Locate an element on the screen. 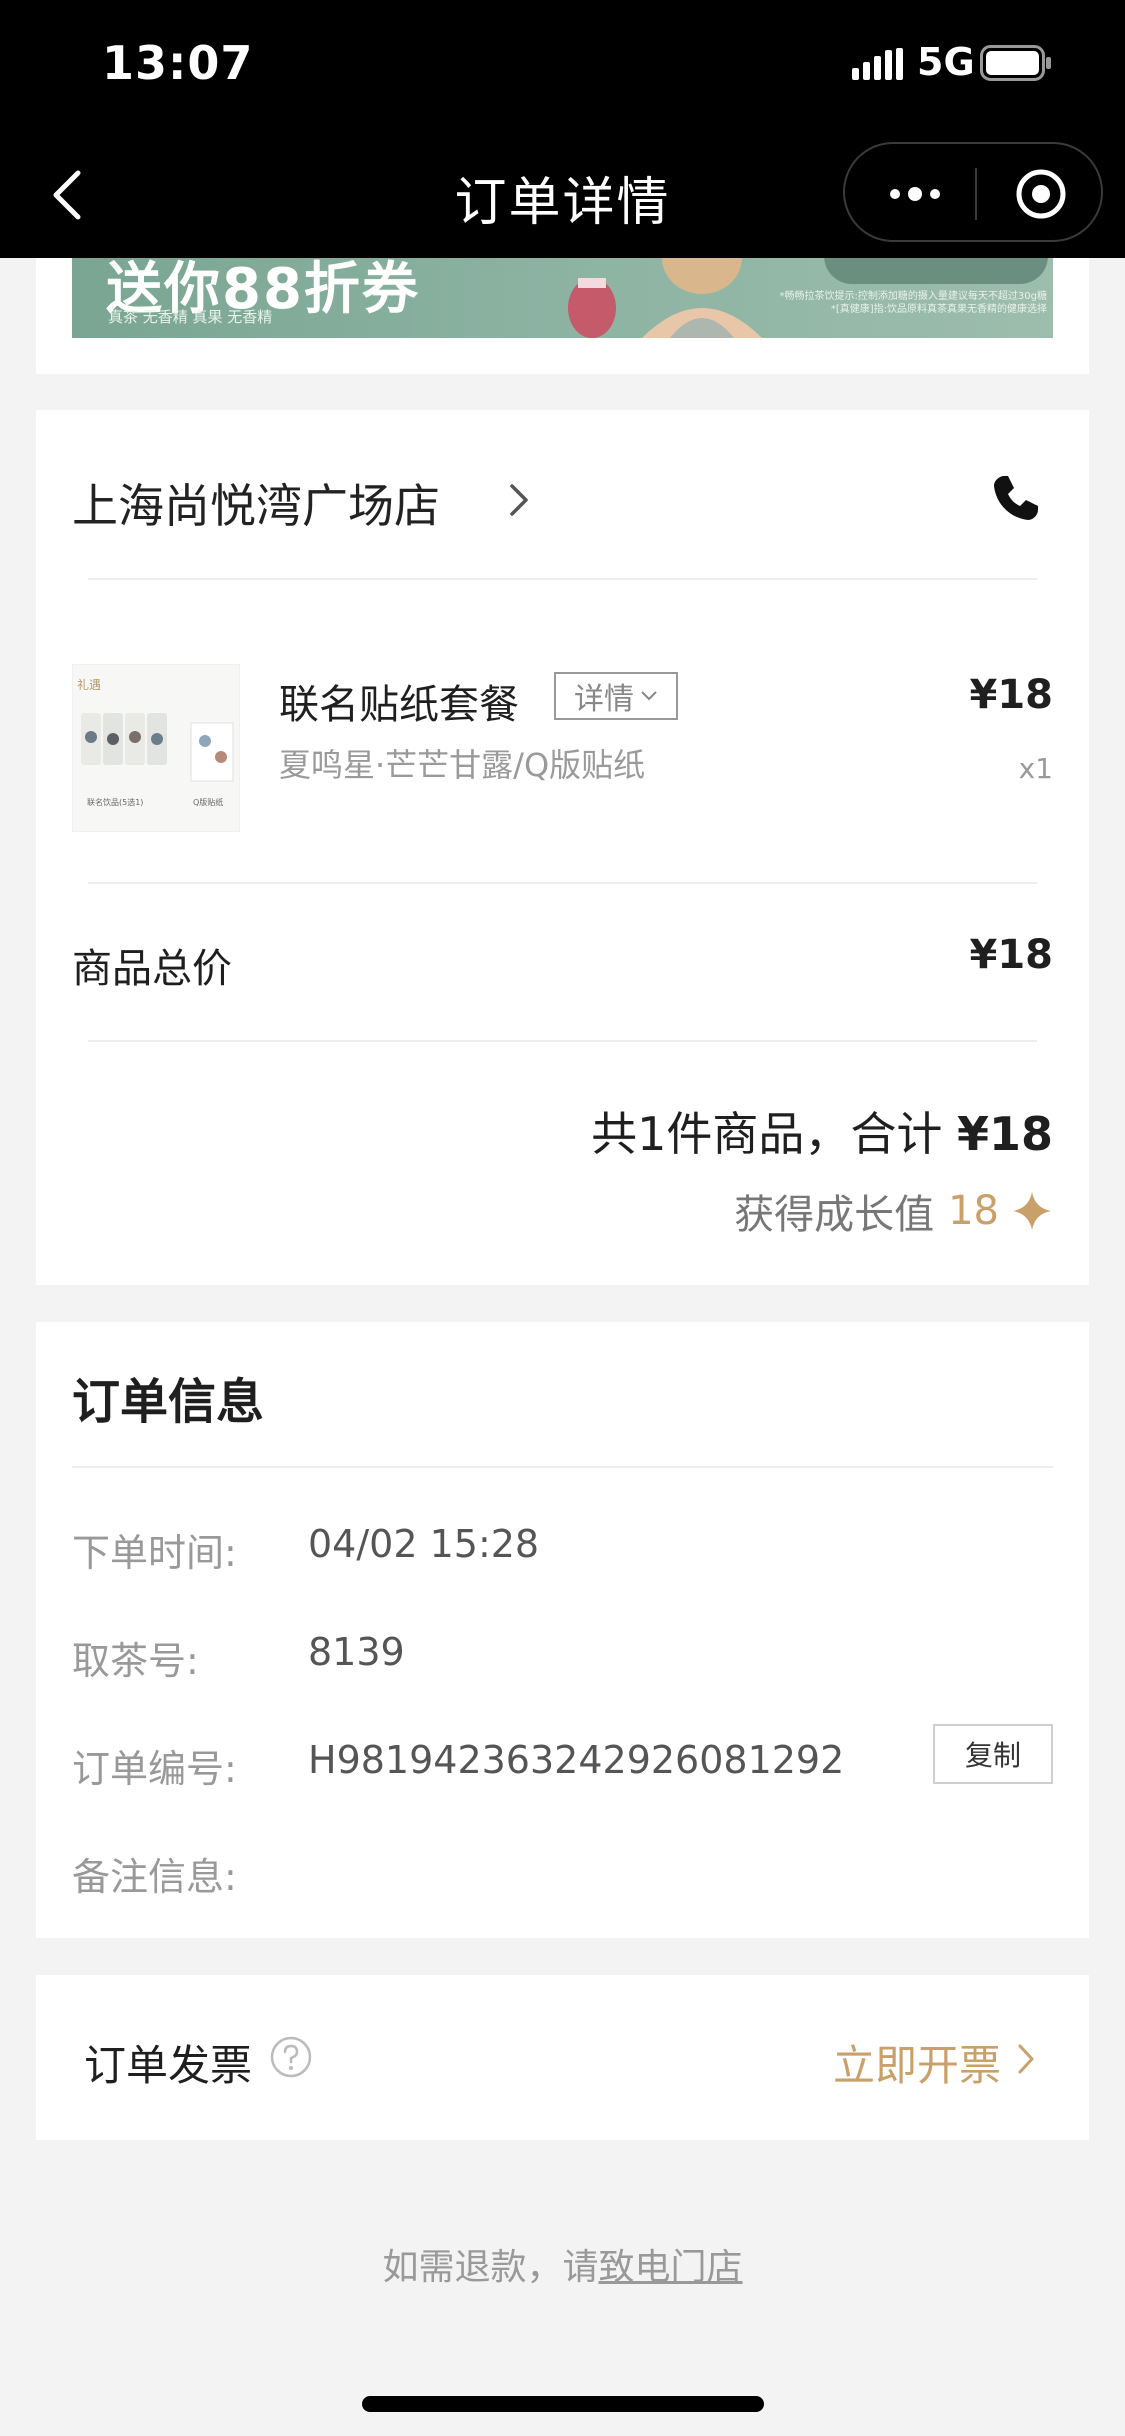 This screenshot has height=2436, width=1125. product-price: ¥18 is located at coordinates (1011, 695).